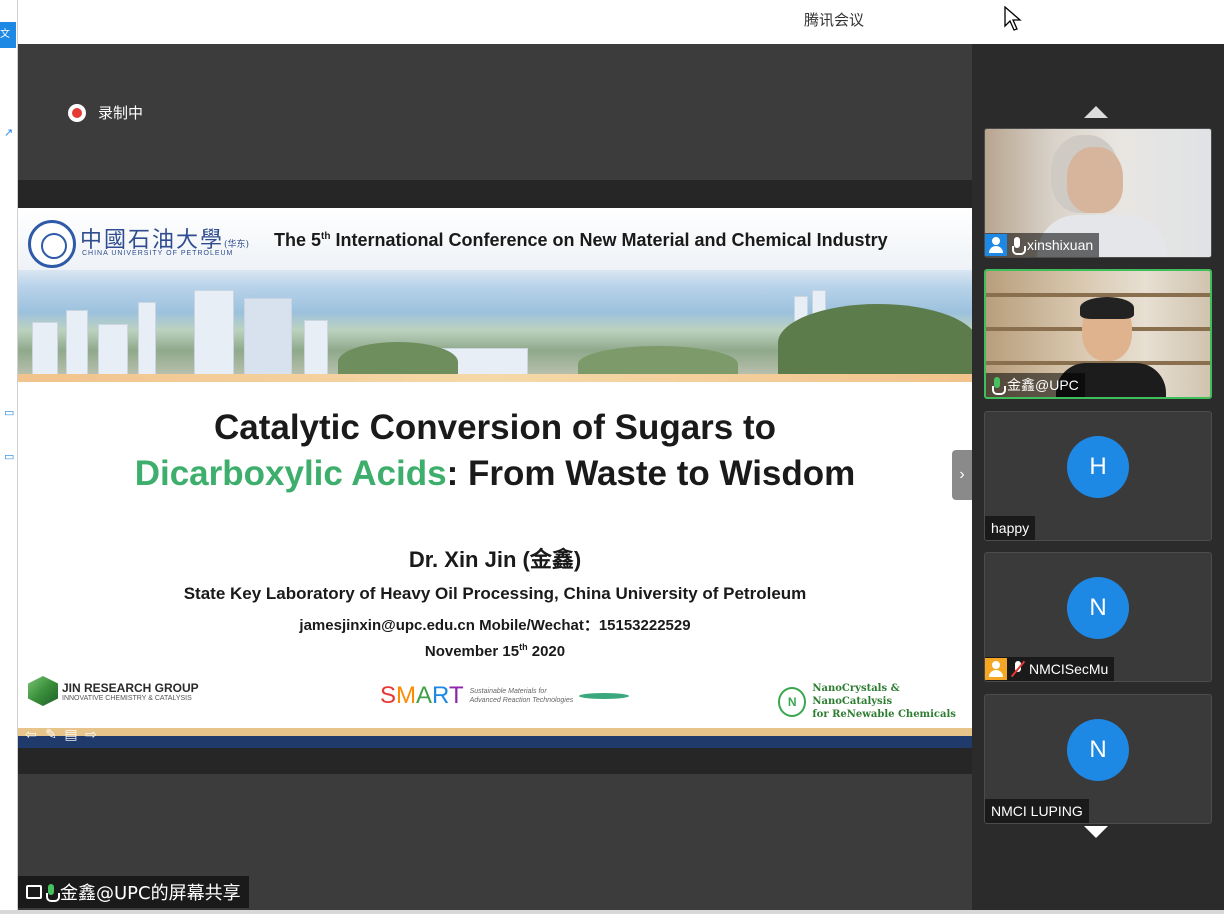  Describe the element at coordinates (612, 912) in the screenshot. I see `window-bottom-edge` at that location.